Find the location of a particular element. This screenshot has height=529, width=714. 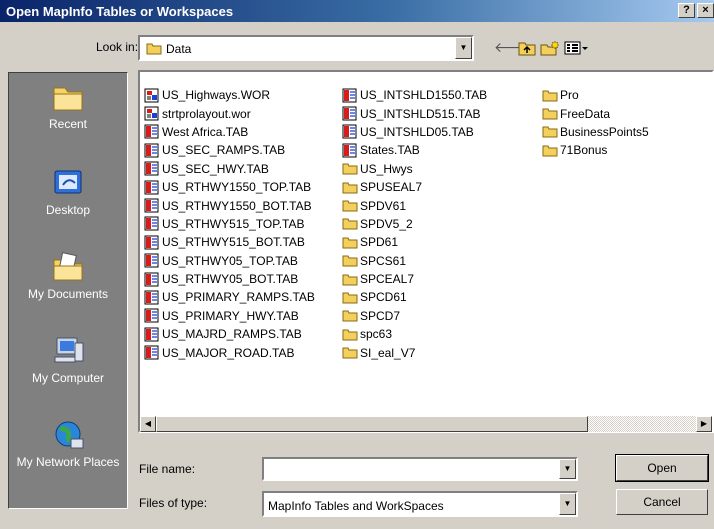

folder-item: SPDV61 is located at coordinates (414, 205).